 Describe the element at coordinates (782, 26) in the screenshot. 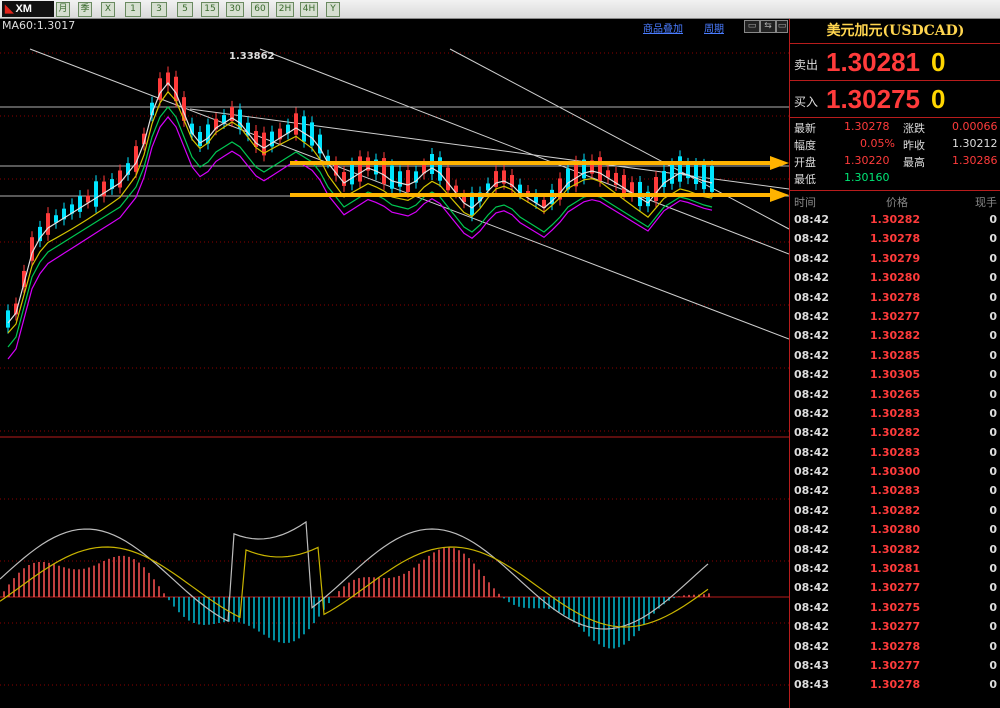

I see `layout-button-3: ▭` at that location.